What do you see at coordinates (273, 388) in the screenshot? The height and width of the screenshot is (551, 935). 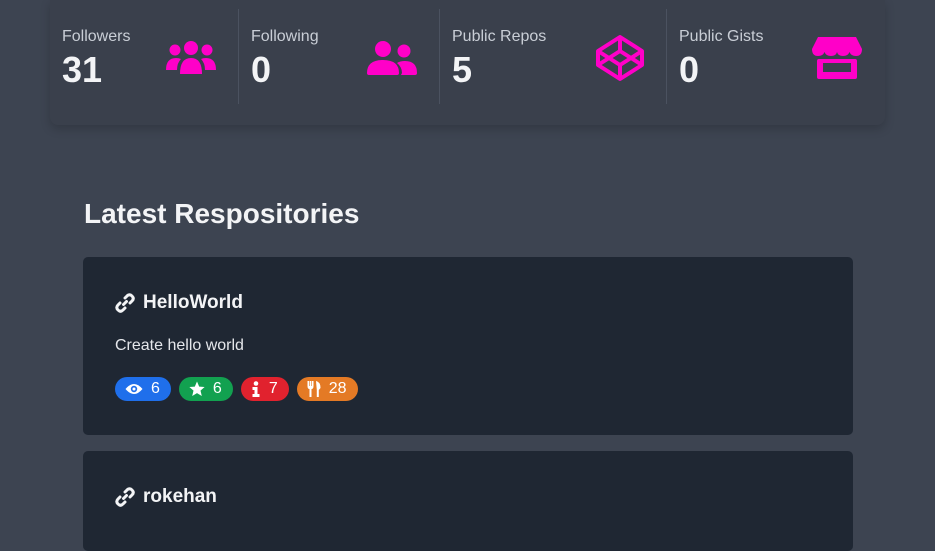 I see `issues-count: 7` at bounding box center [273, 388].